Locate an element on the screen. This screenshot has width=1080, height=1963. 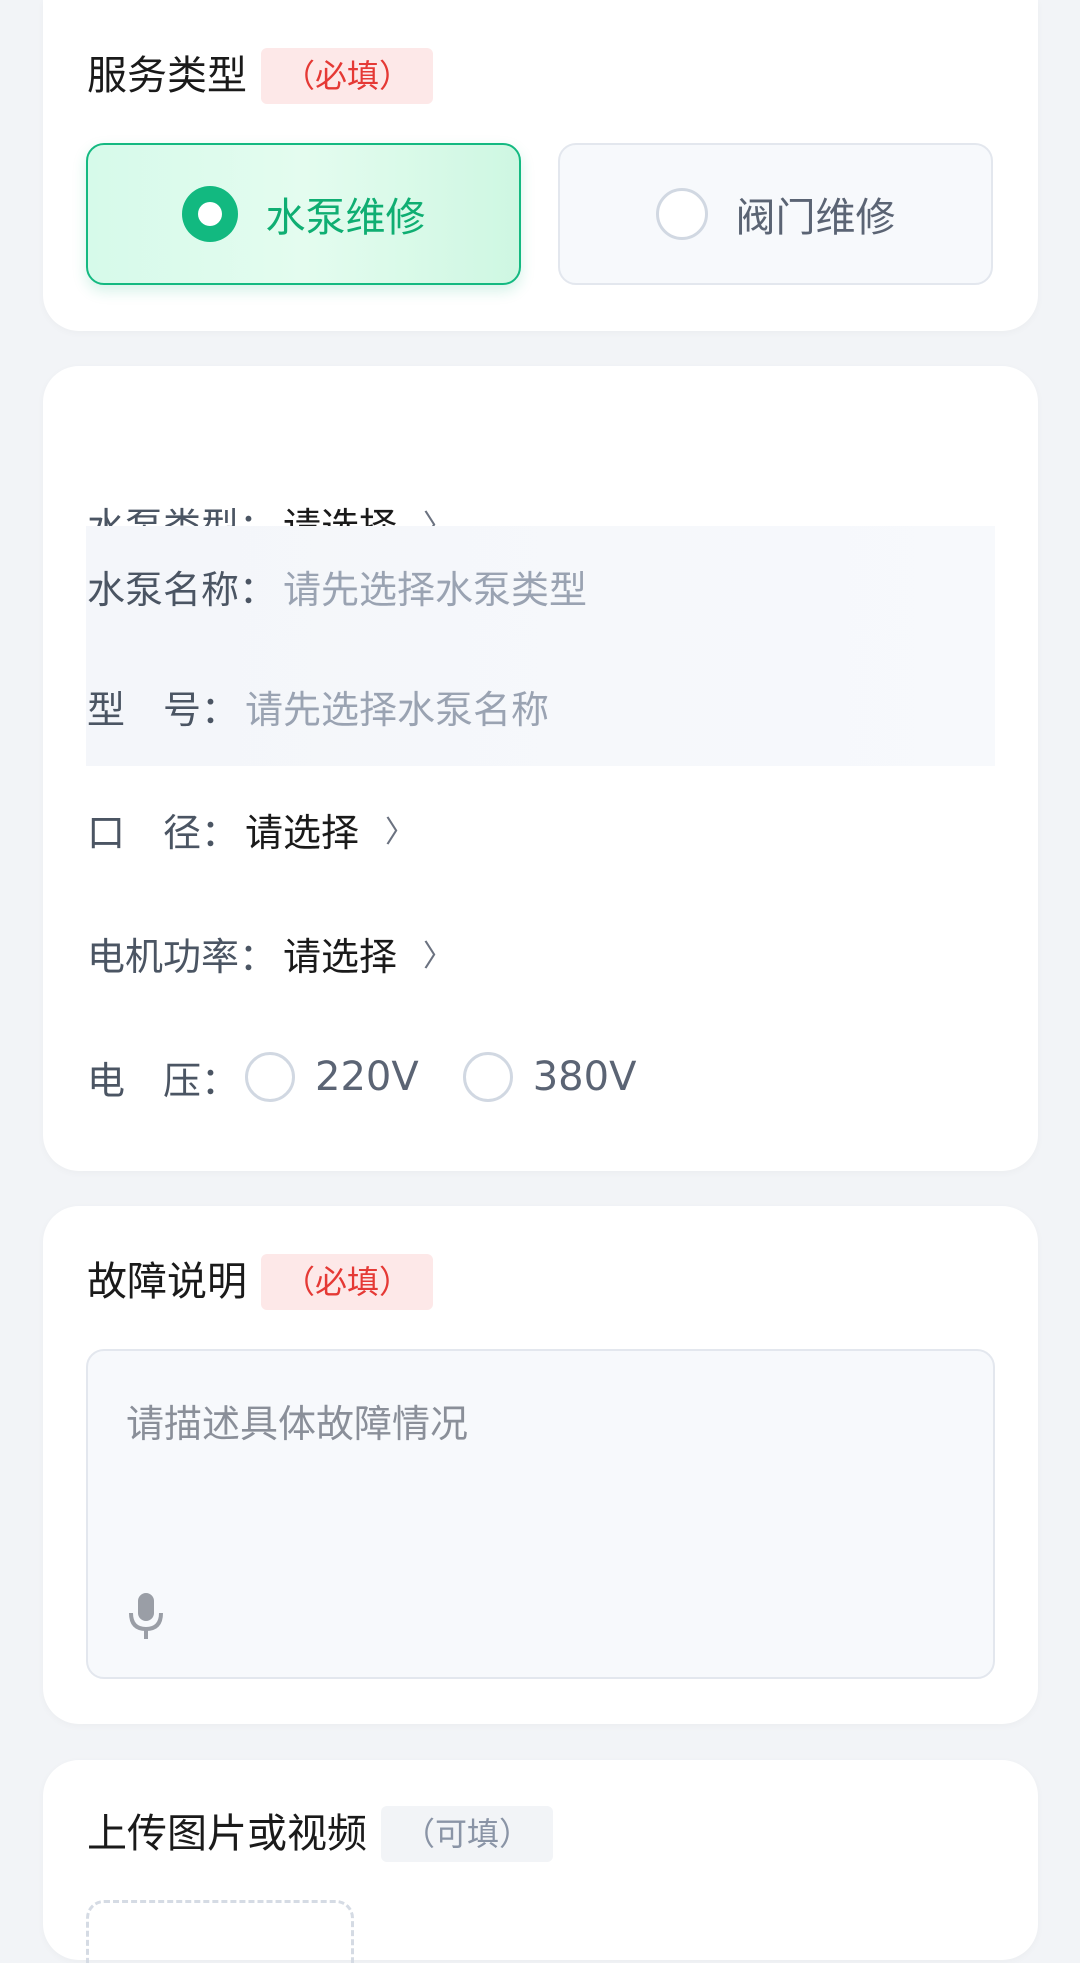
upload-title: 上传图片或视频 （可填） is located at coordinates (320, 1834).